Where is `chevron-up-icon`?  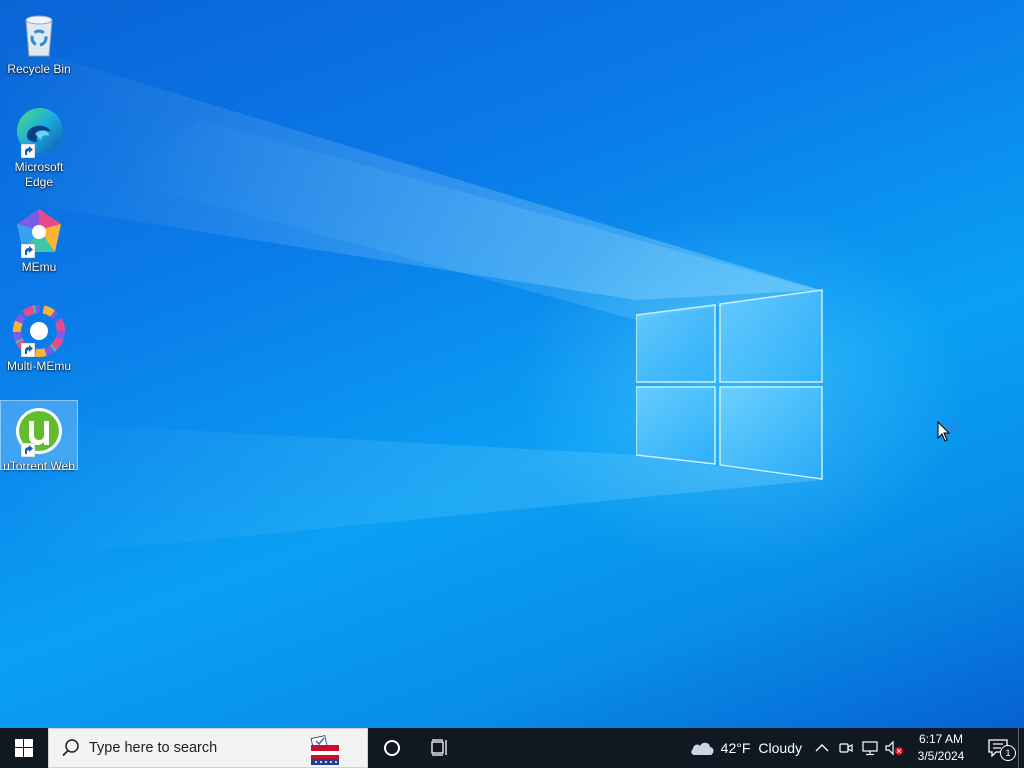 chevron-up-icon is located at coordinates (822, 748).